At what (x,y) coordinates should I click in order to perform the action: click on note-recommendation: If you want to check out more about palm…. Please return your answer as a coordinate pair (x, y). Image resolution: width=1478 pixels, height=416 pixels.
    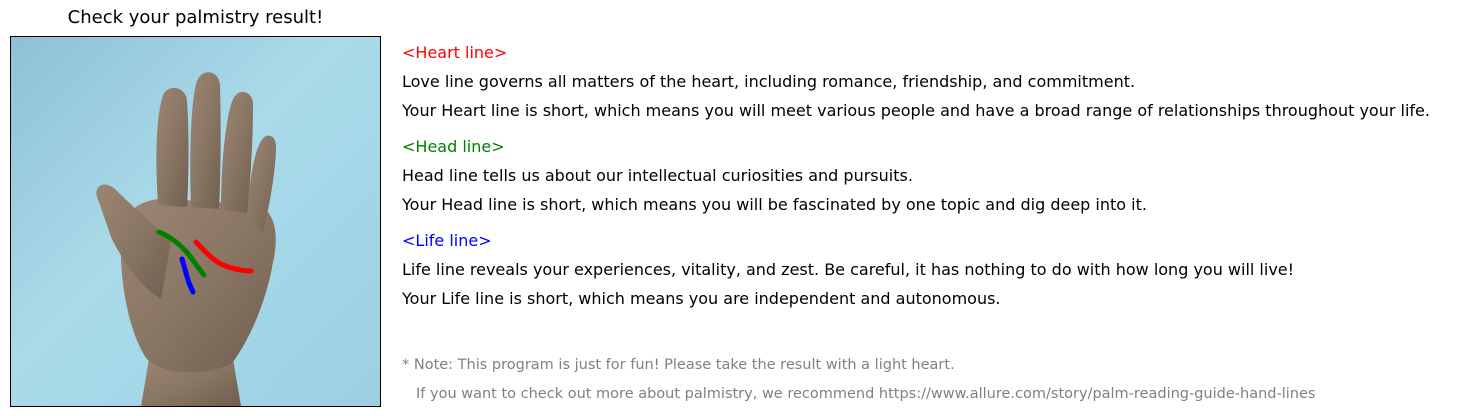
    Looking at the image, I should click on (866, 394).